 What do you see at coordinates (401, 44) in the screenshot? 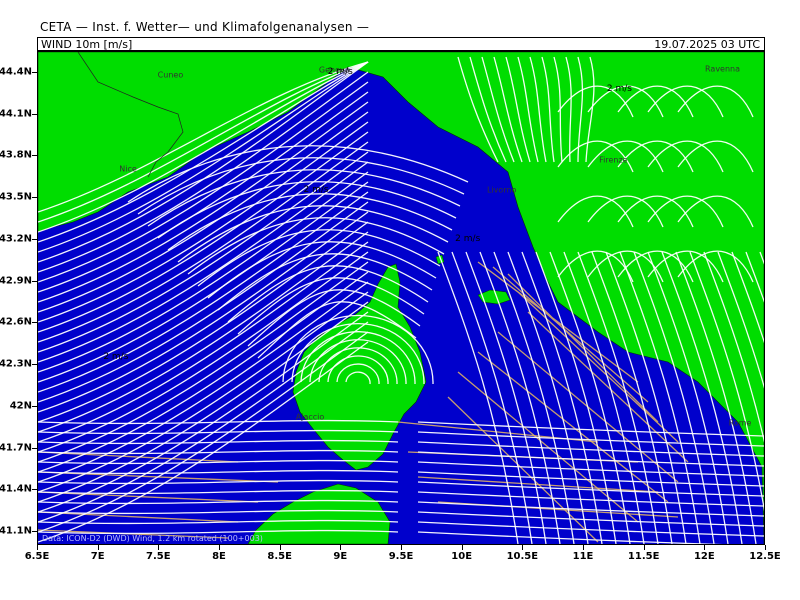
I see `field-label-bar: WIND 10m [m/s] 19.07.2025 03 UTC` at bounding box center [401, 44].